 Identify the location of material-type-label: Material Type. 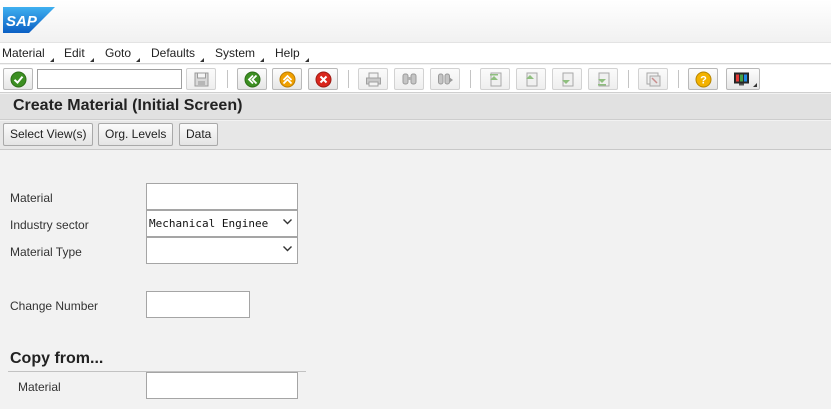
(46, 252).